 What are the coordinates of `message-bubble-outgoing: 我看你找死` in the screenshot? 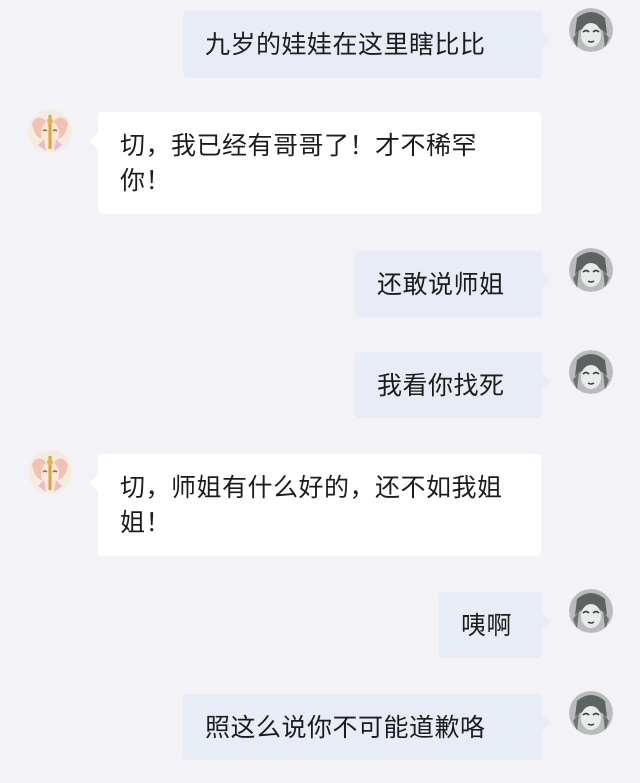 It's located at (453, 385).